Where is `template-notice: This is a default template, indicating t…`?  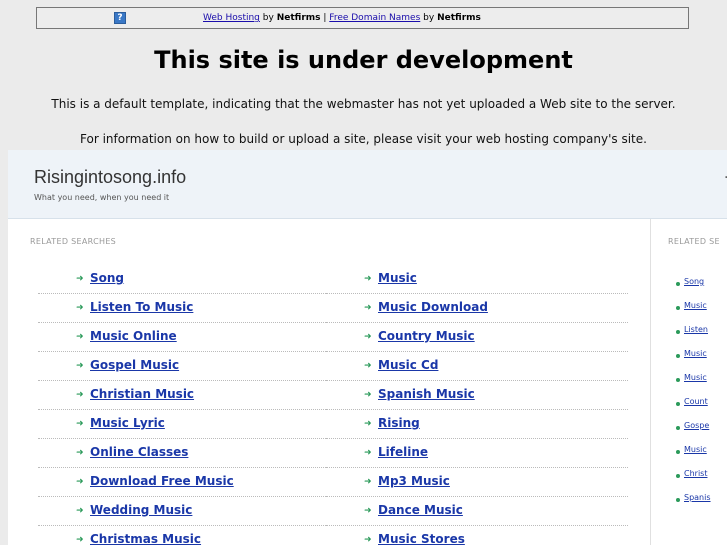
template-notice: This is a default template, indicating t… is located at coordinates (363, 104).